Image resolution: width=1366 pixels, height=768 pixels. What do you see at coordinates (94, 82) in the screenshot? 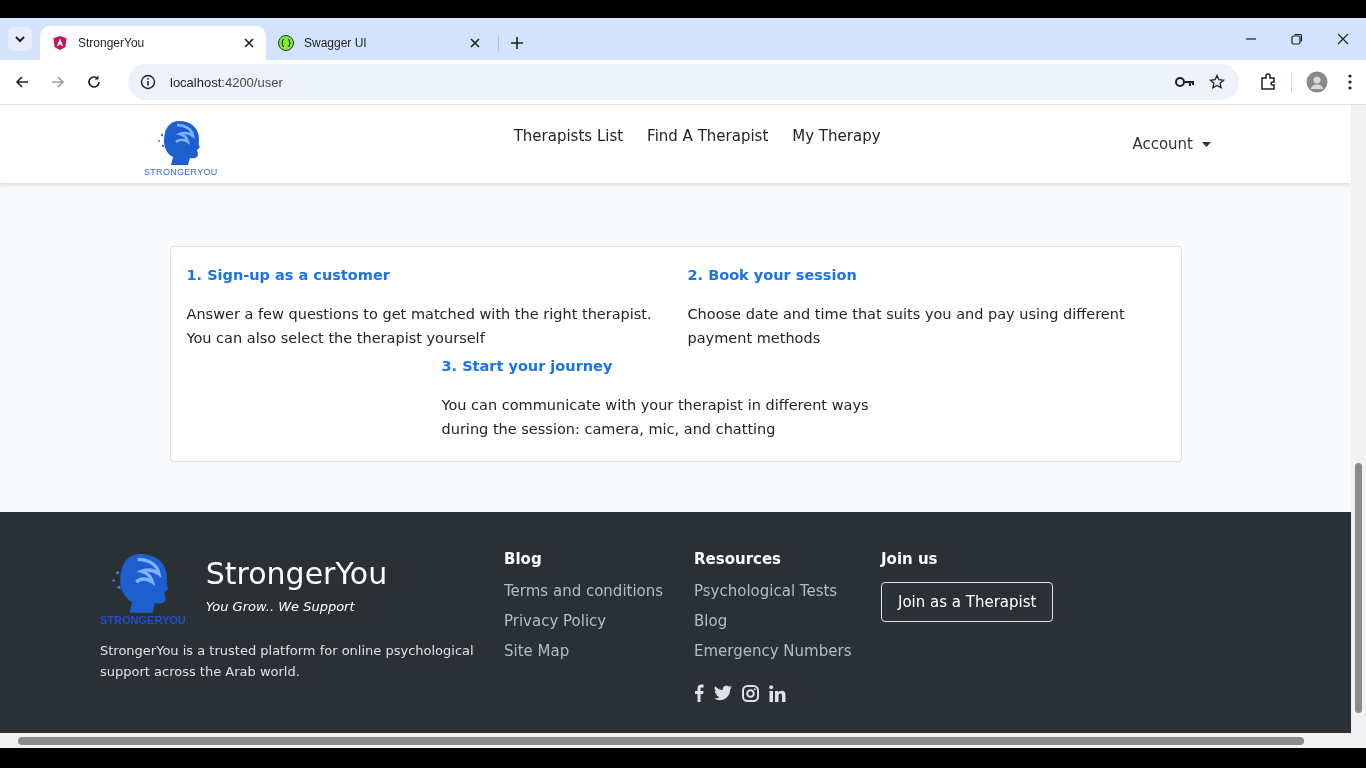
I see `reload-icon` at bounding box center [94, 82].